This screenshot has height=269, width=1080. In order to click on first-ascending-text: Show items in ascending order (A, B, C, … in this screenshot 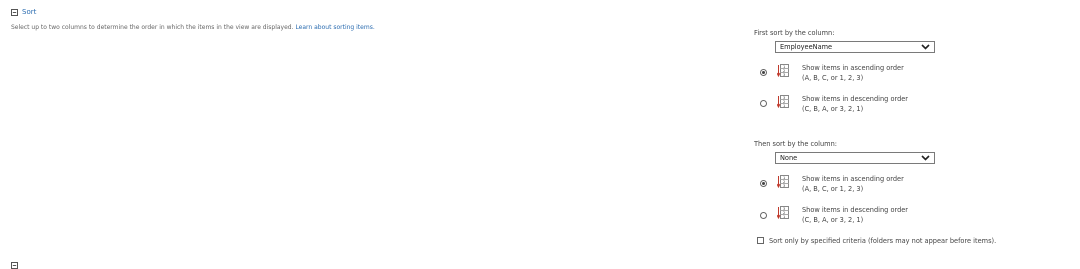, I will do `click(853, 73)`.